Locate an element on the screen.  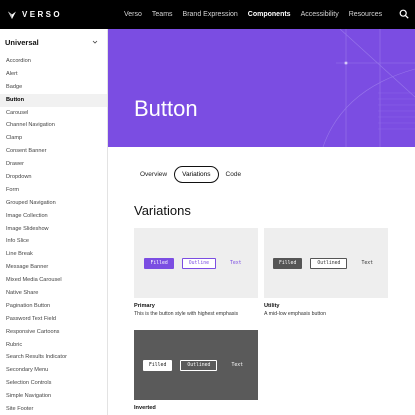
sidebar-item-password-text-field: Password Text Field is located at coordinates (53, 319).